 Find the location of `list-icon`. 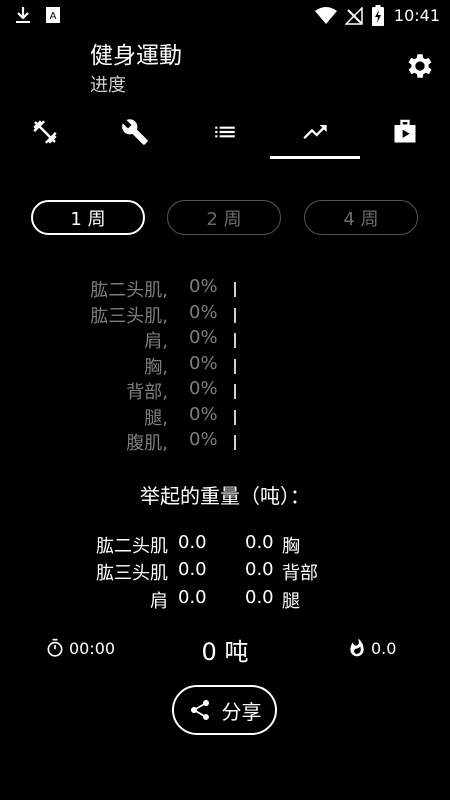

list-icon is located at coordinates (225, 132).